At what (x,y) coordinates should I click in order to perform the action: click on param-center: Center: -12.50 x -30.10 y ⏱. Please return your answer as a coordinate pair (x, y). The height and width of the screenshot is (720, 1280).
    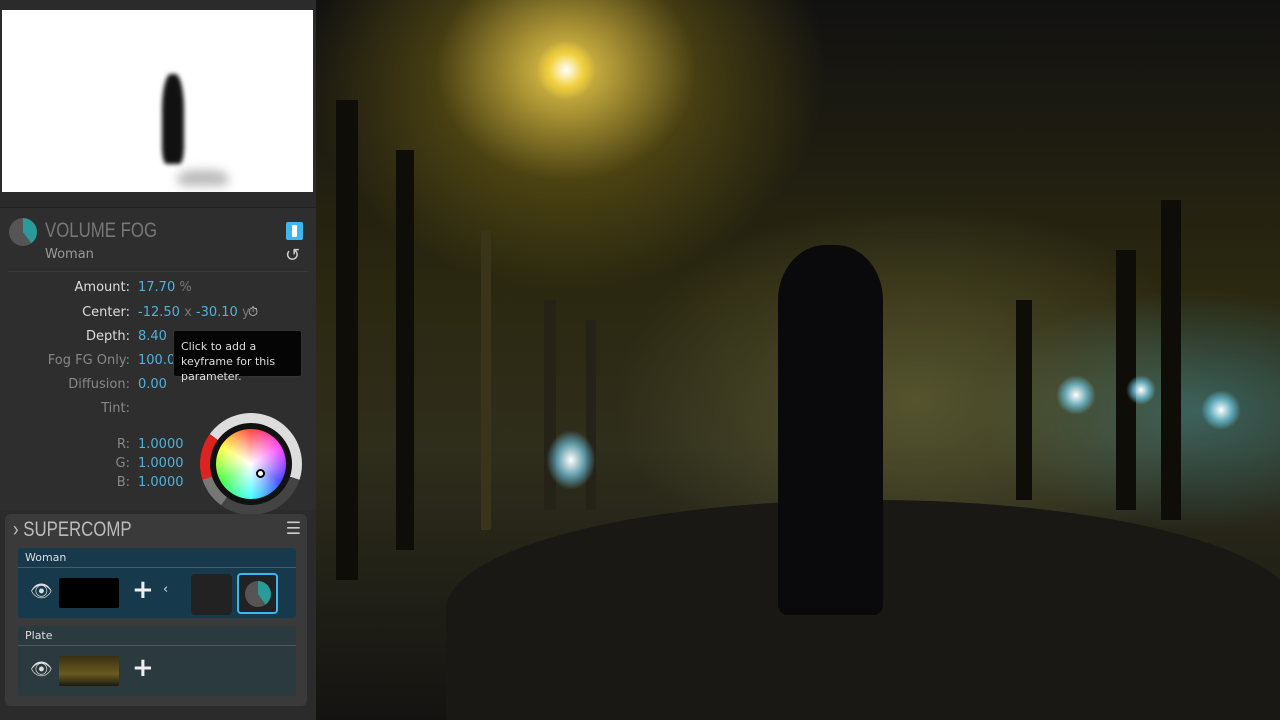
    Looking at the image, I should click on (158, 315).